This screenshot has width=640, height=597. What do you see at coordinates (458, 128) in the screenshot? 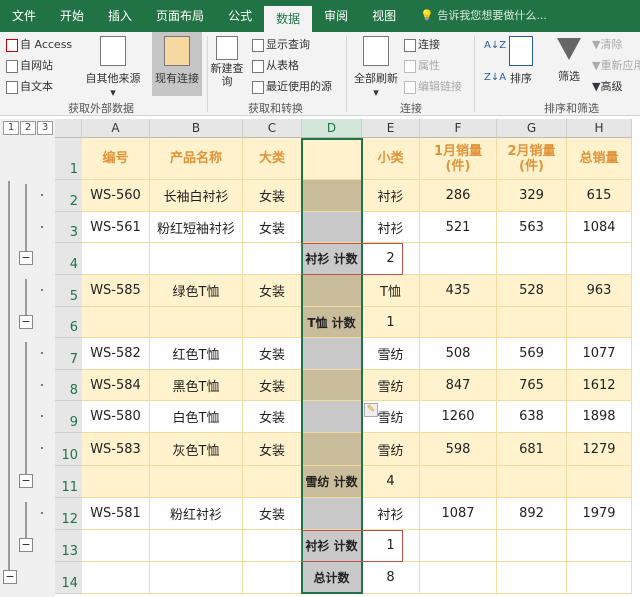
I see `column-header-F: F` at bounding box center [458, 128].